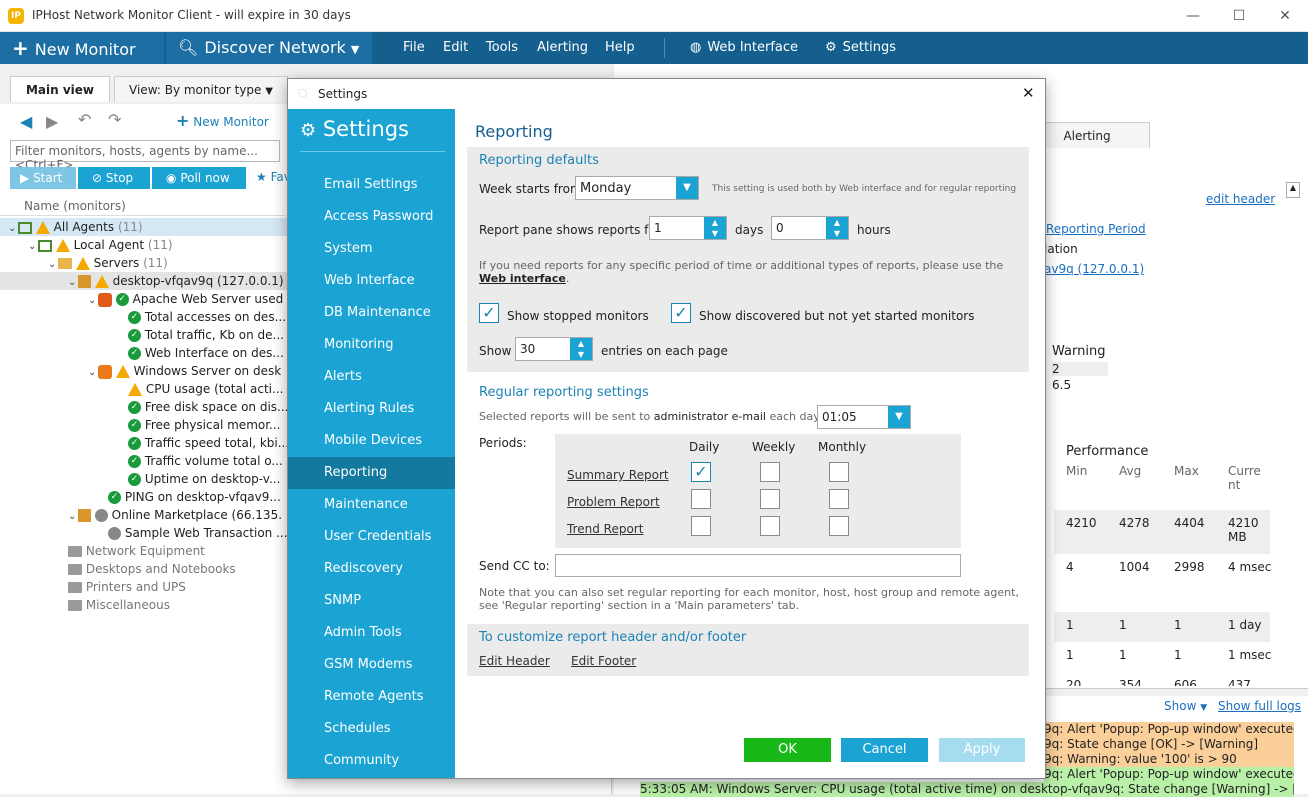 This screenshot has height=797, width=1308. Describe the element at coordinates (1094, 269) in the screenshot. I see `host-link: av9q (127.0.0.1)` at that location.